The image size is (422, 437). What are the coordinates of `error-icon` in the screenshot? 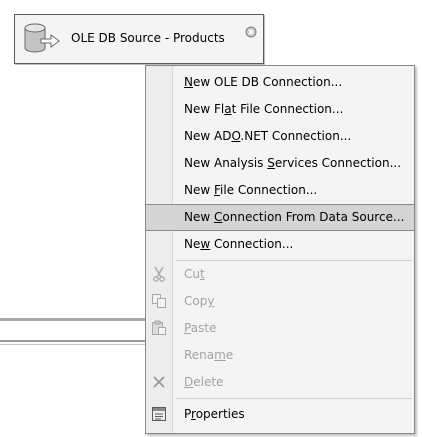 It's located at (251, 33).